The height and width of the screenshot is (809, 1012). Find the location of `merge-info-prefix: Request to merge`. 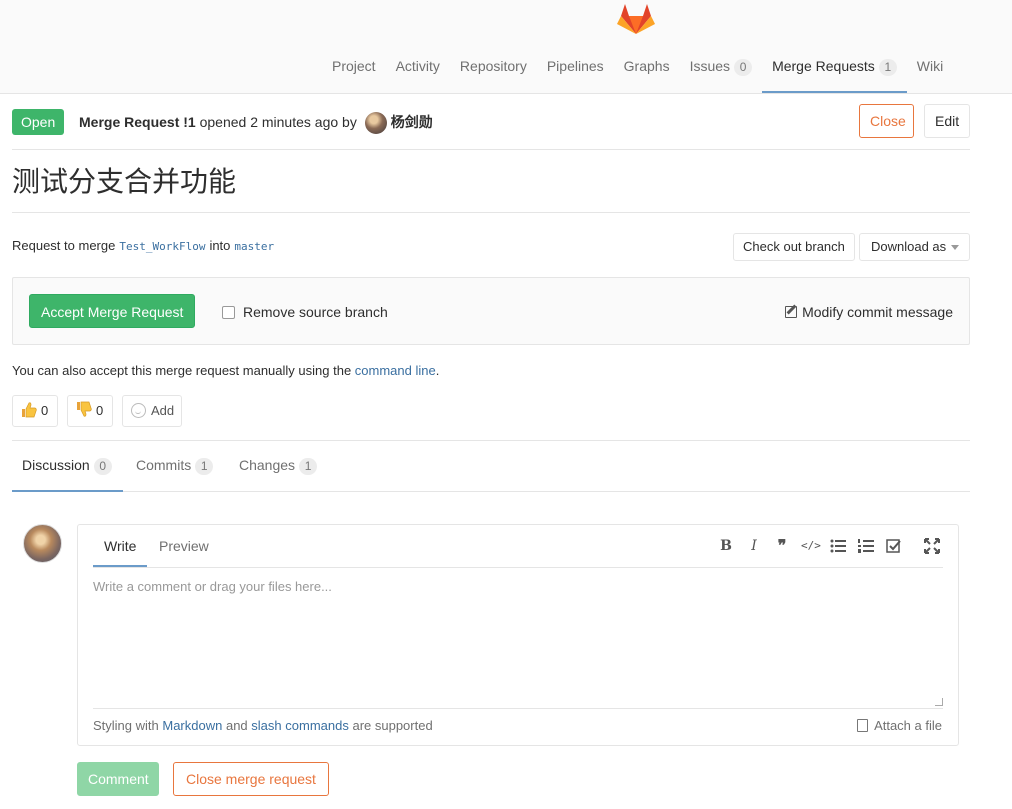

merge-info-prefix: Request to merge is located at coordinates (64, 245).